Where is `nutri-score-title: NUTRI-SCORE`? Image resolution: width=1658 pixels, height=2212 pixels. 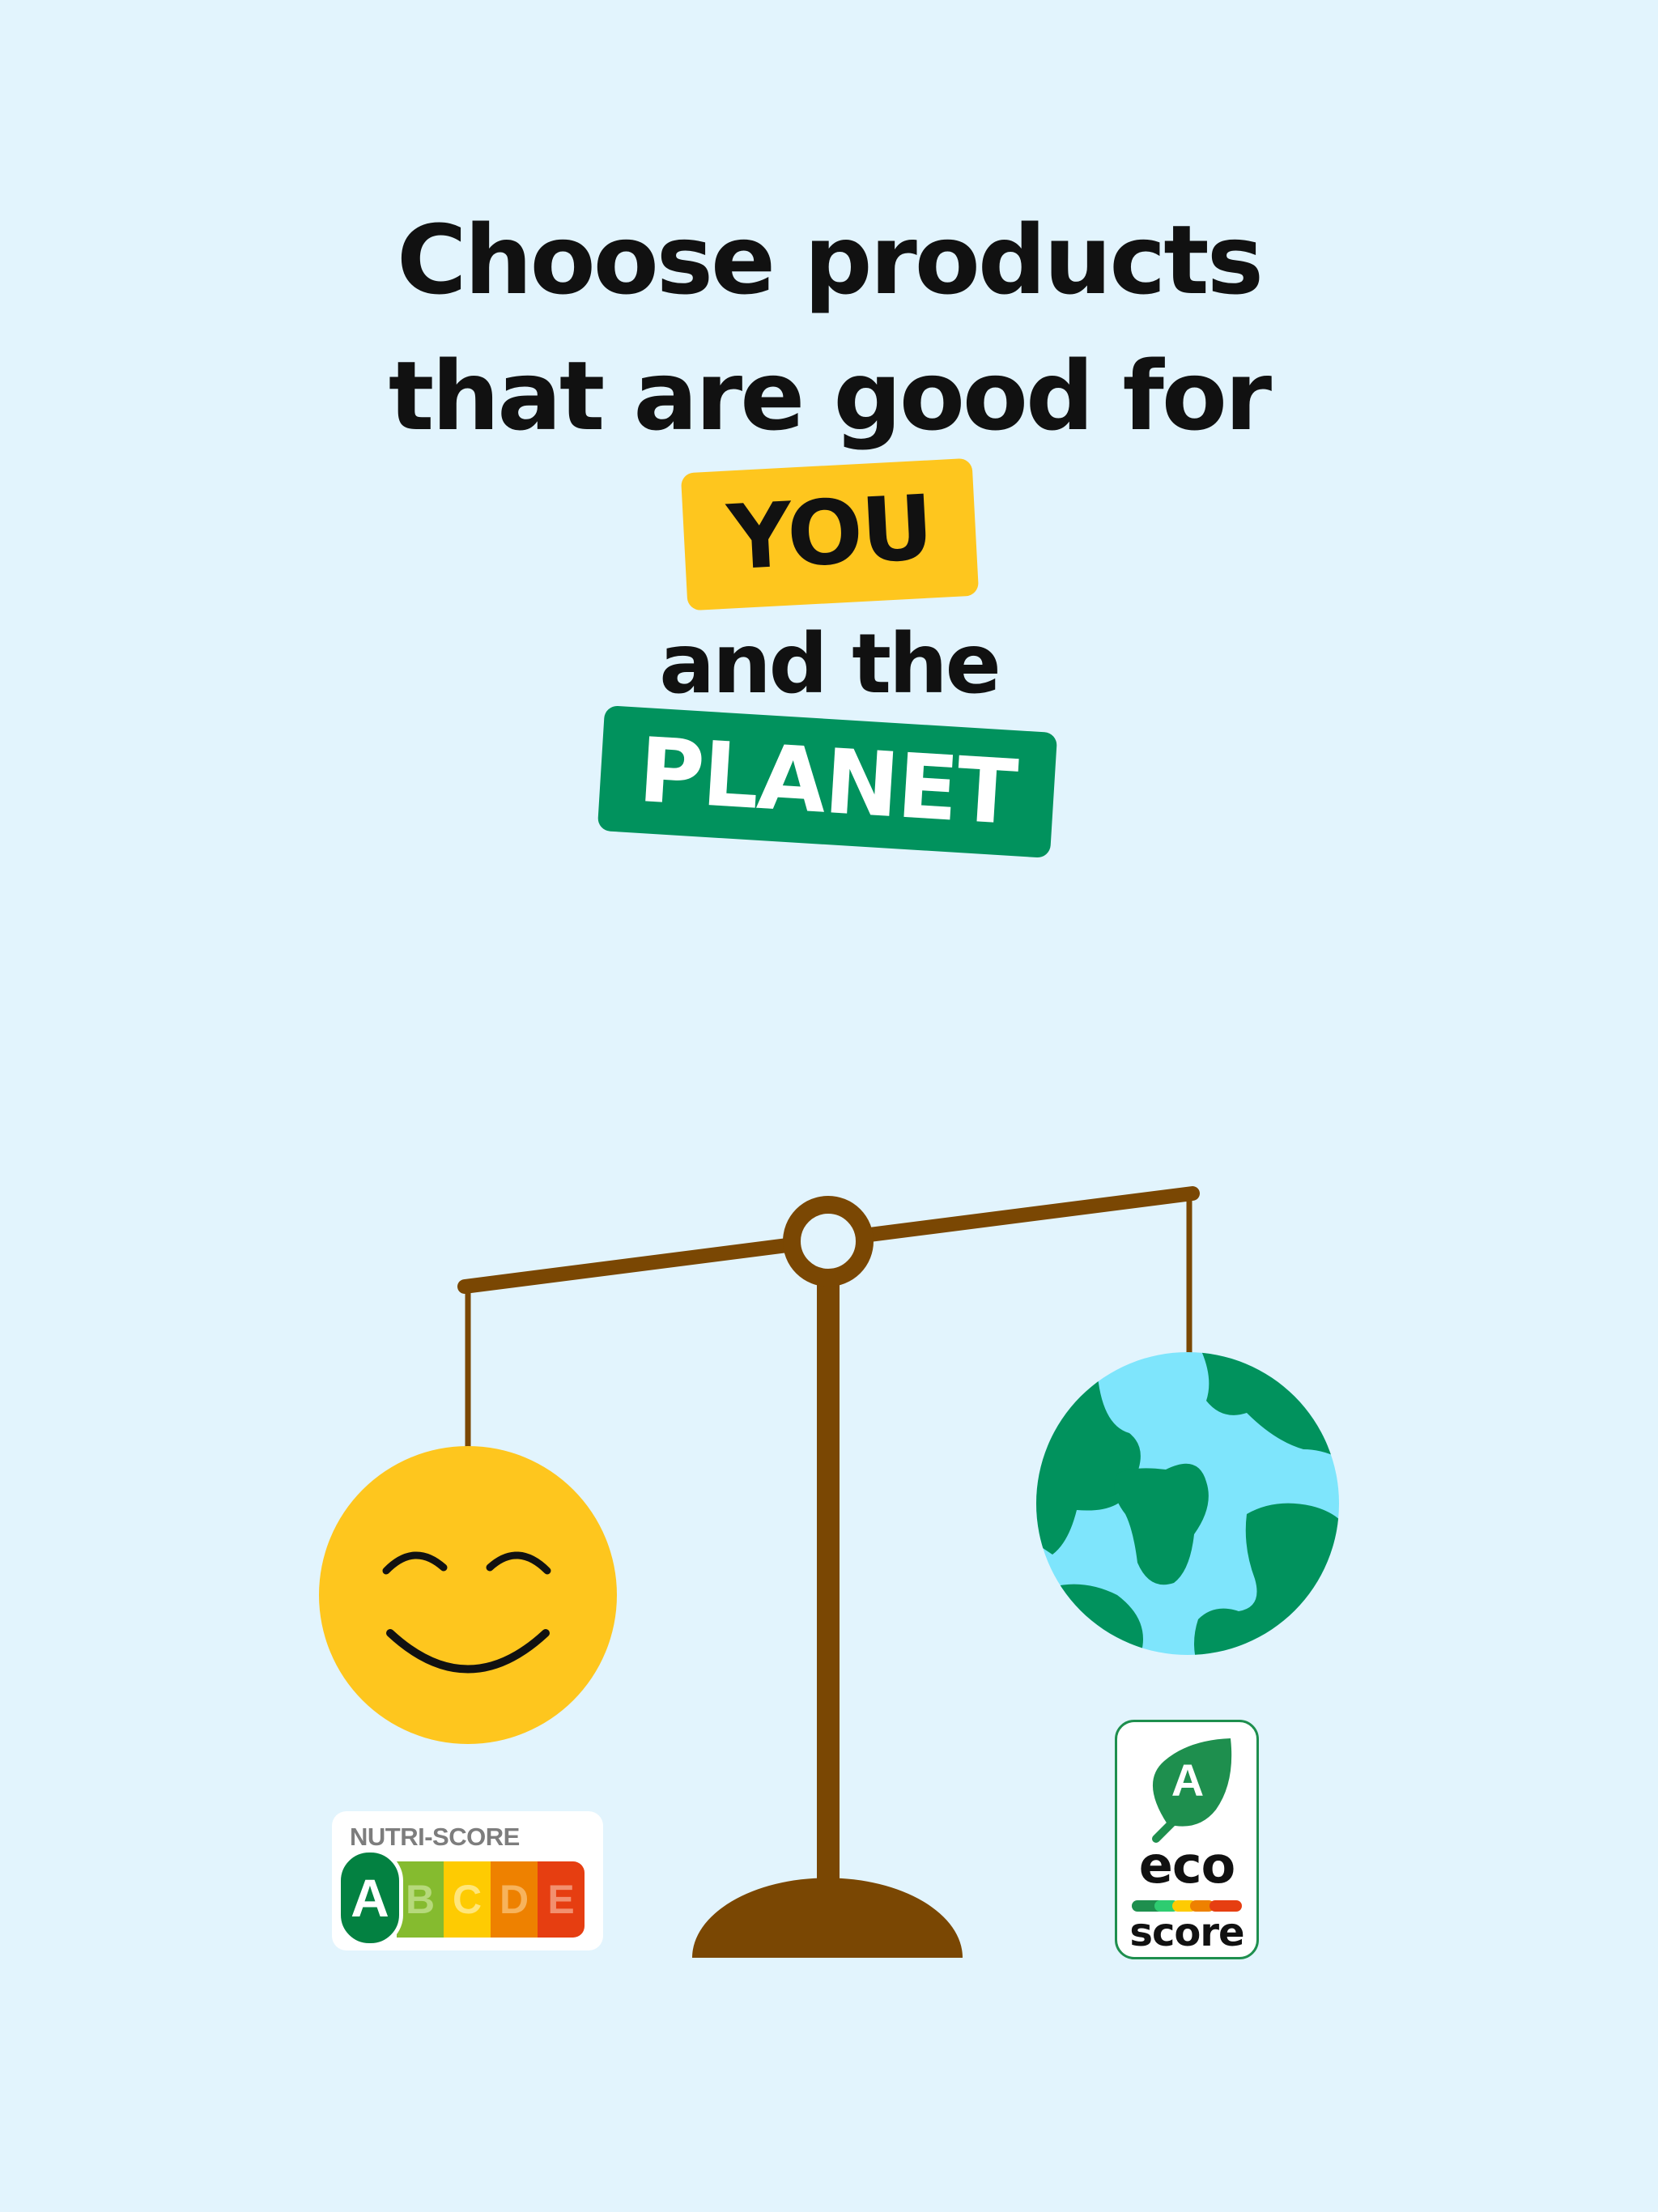 nutri-score-title: NUTRI-SCORE is located at coordinates (435, 1837).